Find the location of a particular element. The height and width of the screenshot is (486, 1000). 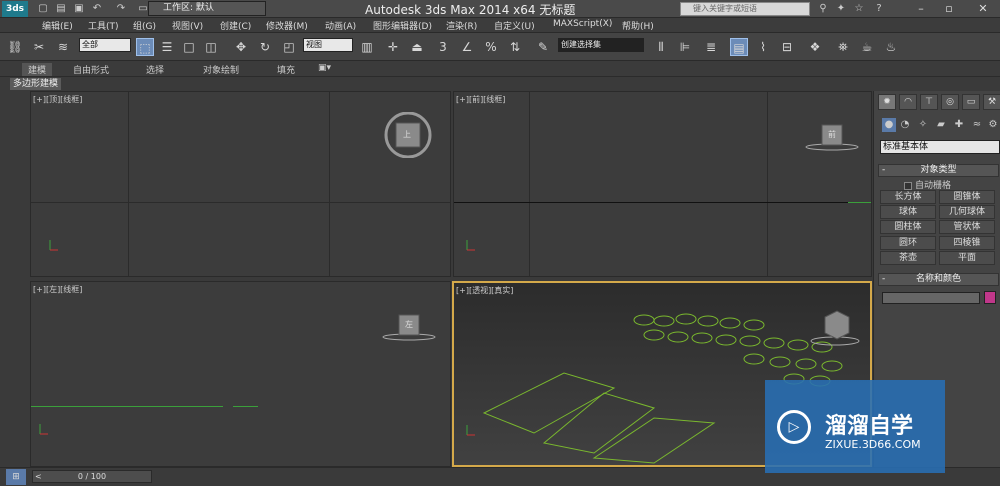

align-icon: ⊫ is located at coordinates (685, 47).